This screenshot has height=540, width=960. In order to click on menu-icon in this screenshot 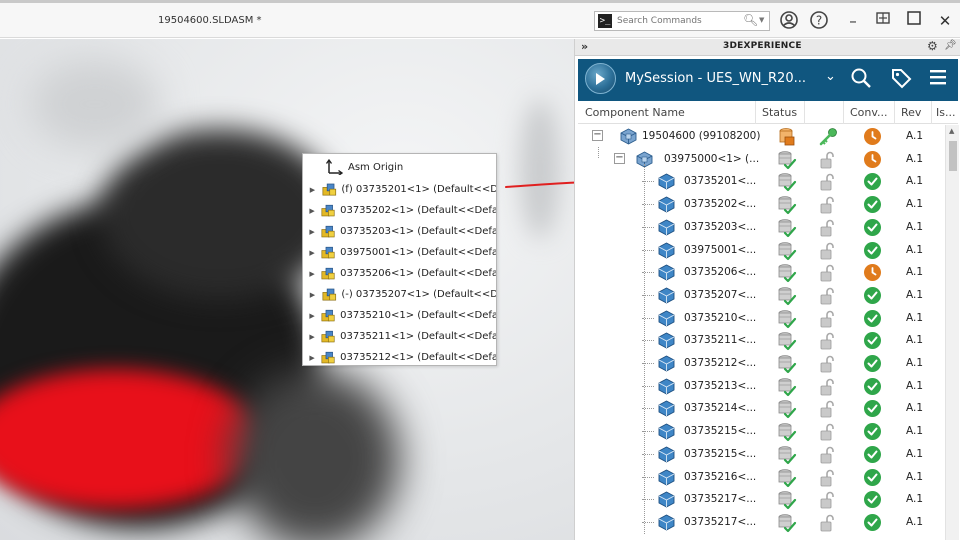, I will do `click(938, 79)`.